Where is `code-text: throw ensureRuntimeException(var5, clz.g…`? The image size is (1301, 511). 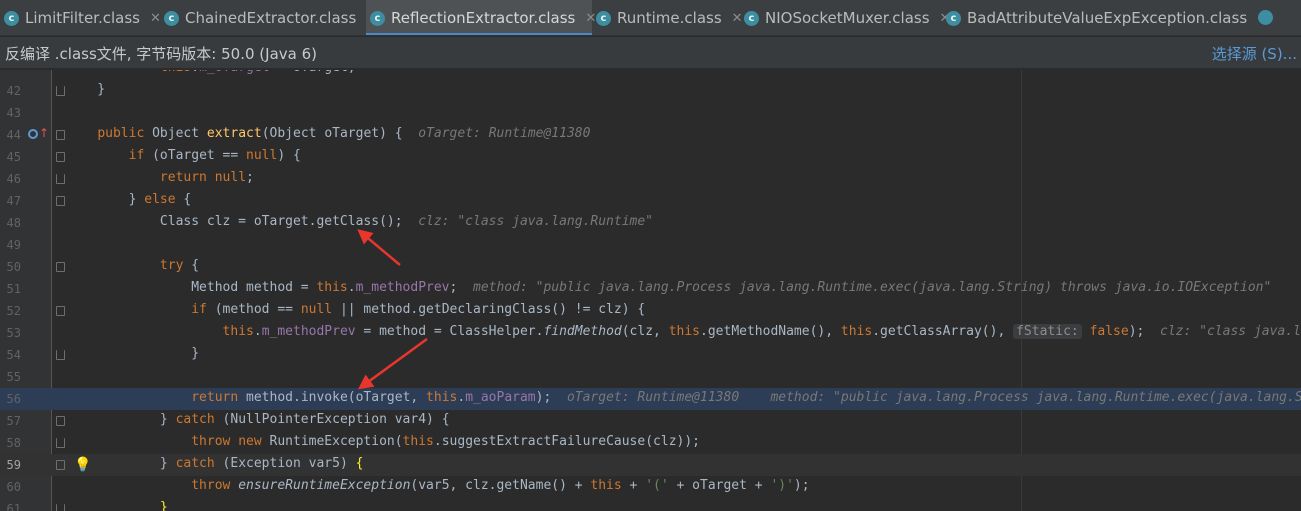
code-text: throw ensureRuntimeException(var5, clz.g… is located at coordinates (437, 485).